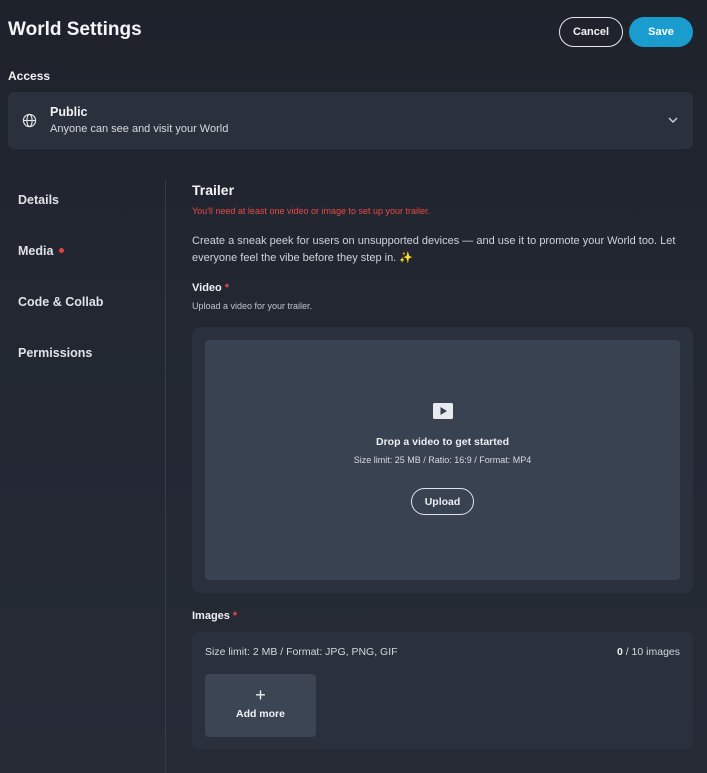  I want to click on nav-divider, so click(165, 476).